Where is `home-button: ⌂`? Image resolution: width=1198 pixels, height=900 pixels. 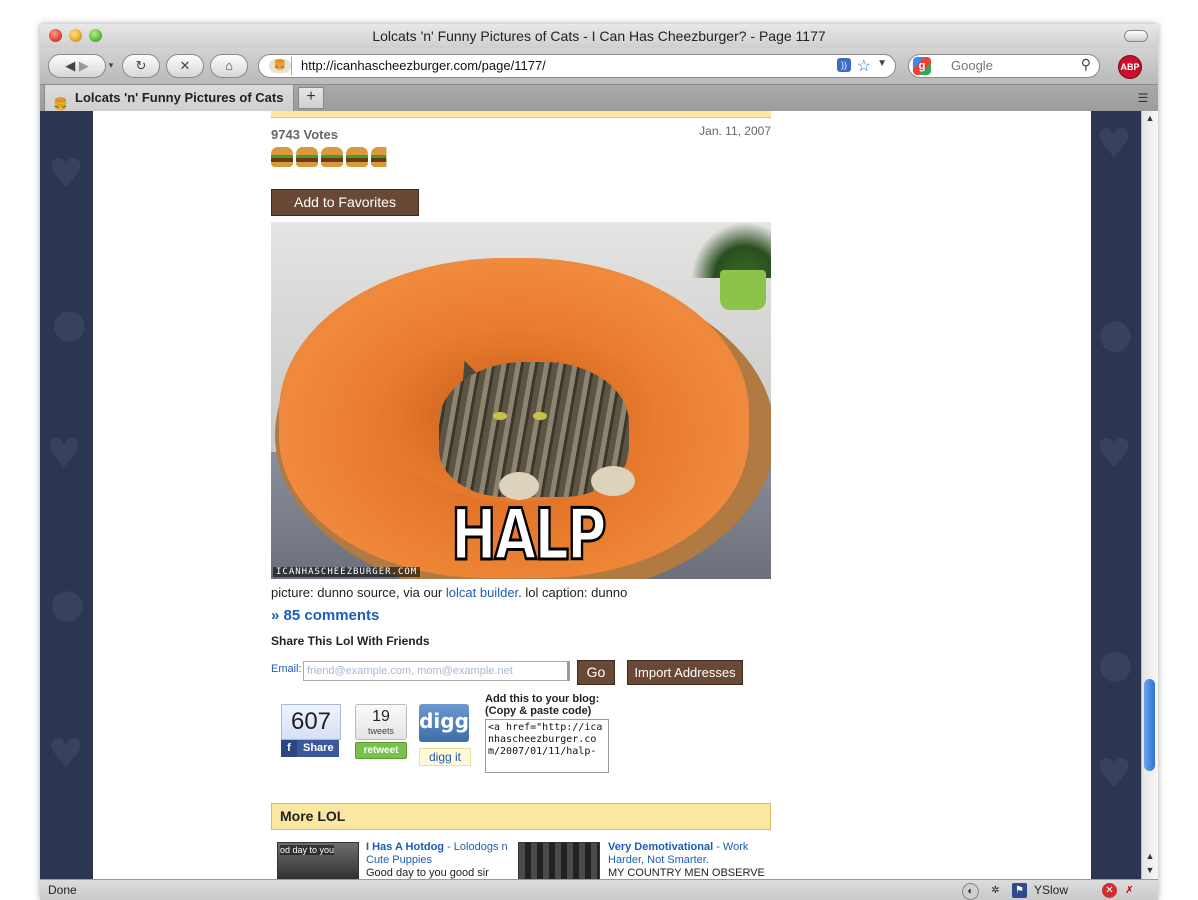 home-button: ⌂ is located at coordinates (229, 66).